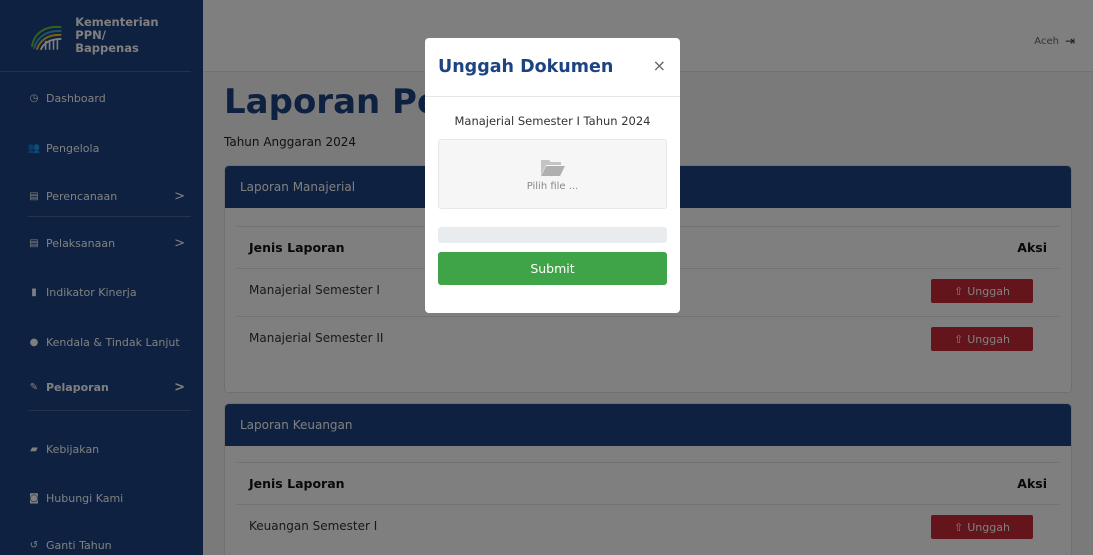 The image size is (1093, 555). Describe the element at coordinates (552, 167) in the screenshot. I see `folder-open-icon` at that location.